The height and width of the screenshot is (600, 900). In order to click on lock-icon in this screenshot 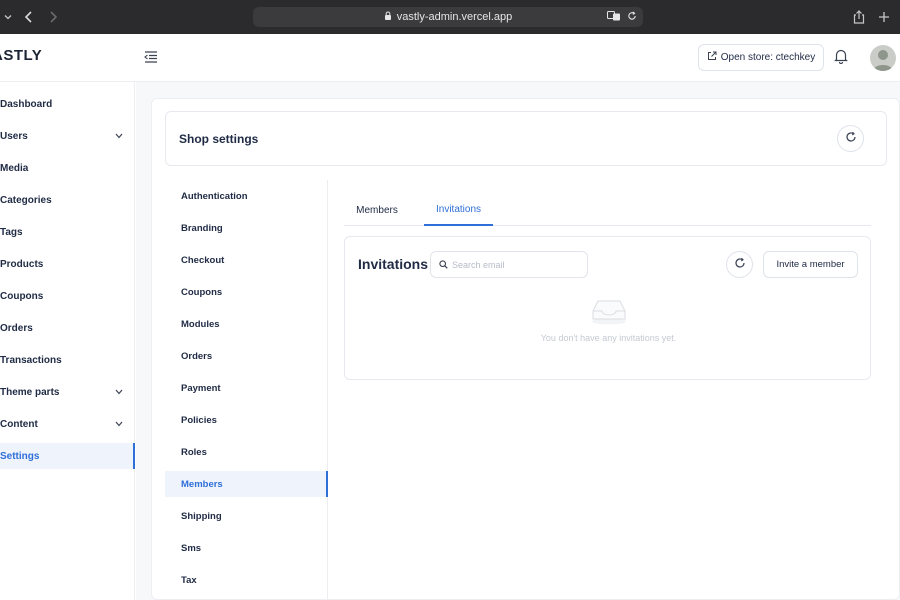, I will do `click(388, 17)`.